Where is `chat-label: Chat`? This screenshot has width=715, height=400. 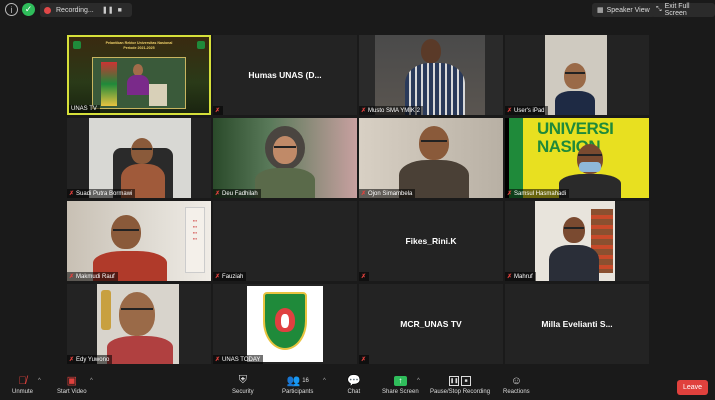 chat-label: Chat is located at coordinates (354, 392).